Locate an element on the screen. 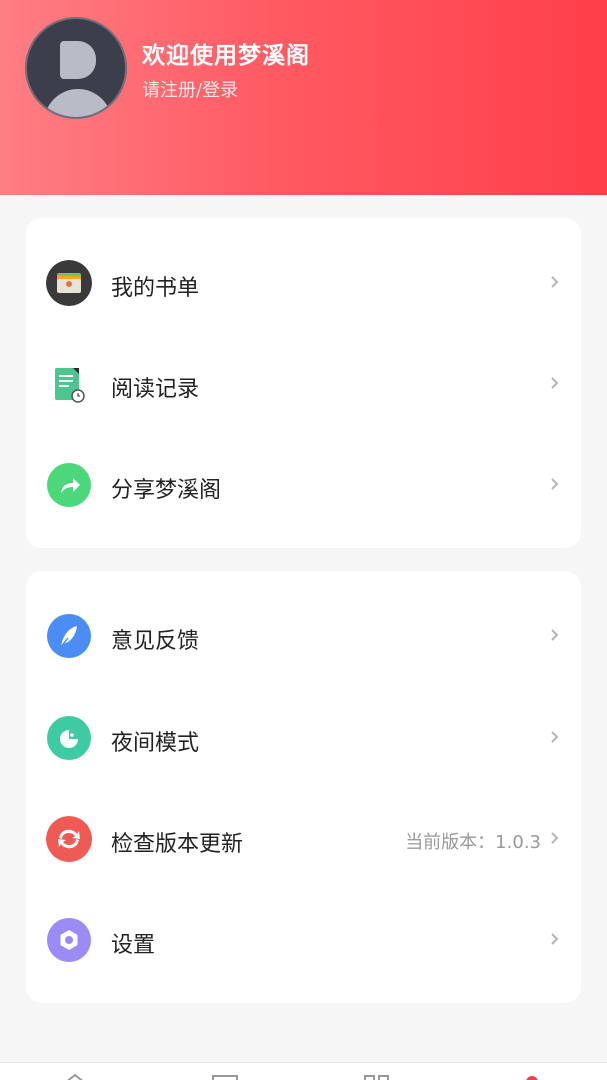  welcome-title: 欢迎使用梦溪阁 is located at coordinates (226, 56).